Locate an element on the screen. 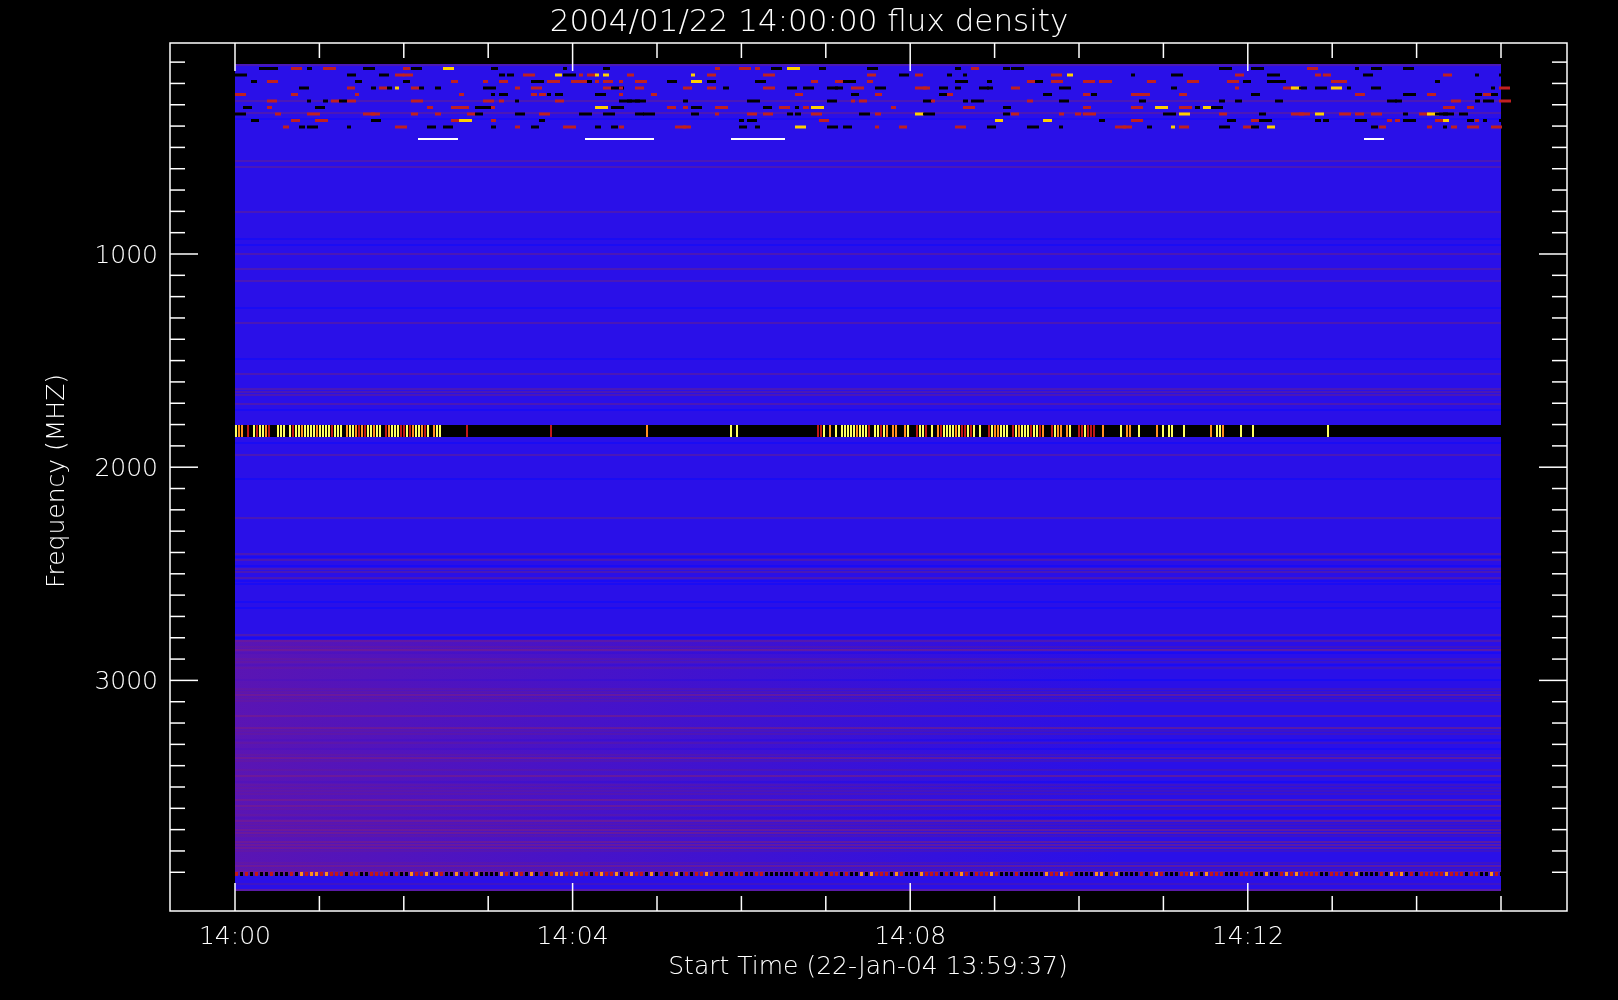 Image resolution: width=1618 pixels, height=1000 pixels. plot-title: 2004/01/22 14:00:00 flux density is located at coordinates (809, 20).